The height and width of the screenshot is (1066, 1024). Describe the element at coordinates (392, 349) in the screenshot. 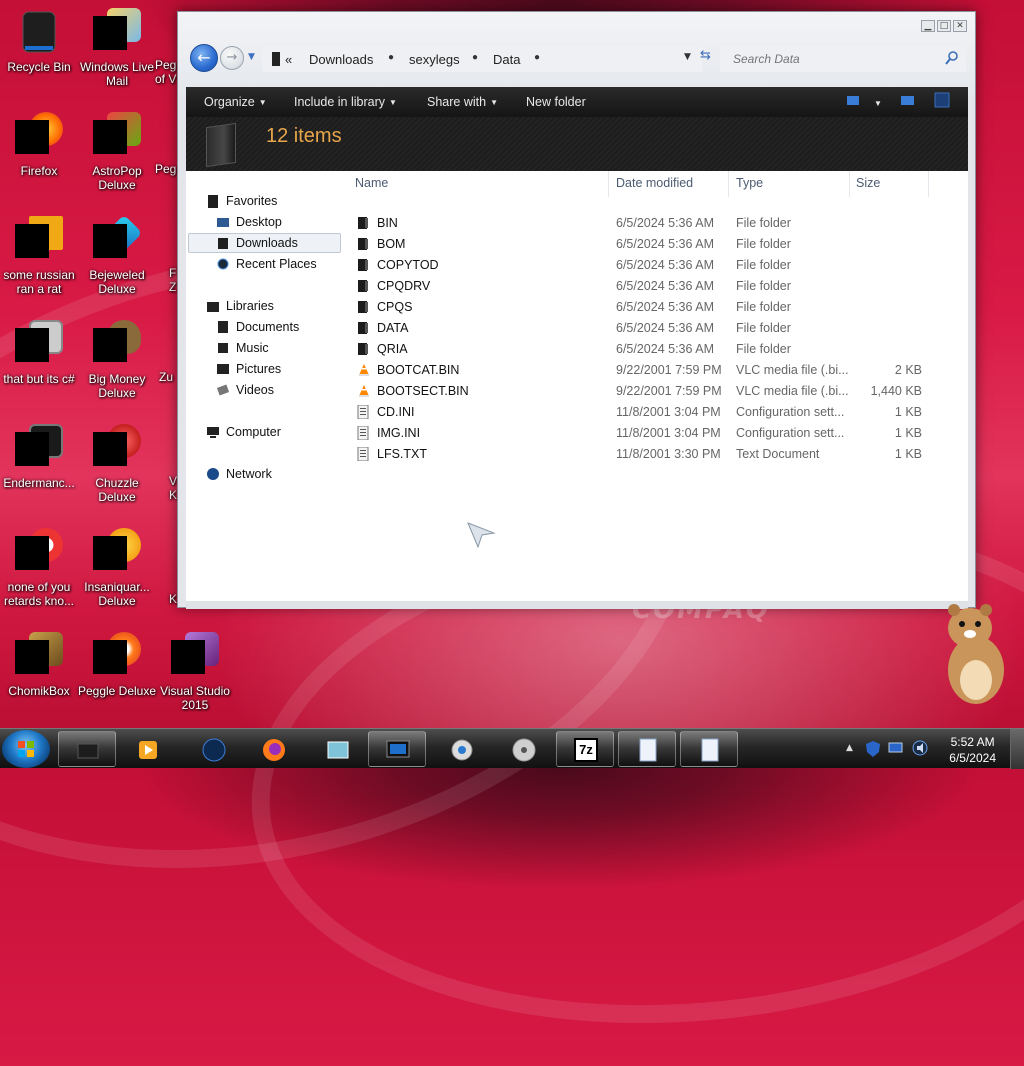

I see `file-name: QRIA` at that location.